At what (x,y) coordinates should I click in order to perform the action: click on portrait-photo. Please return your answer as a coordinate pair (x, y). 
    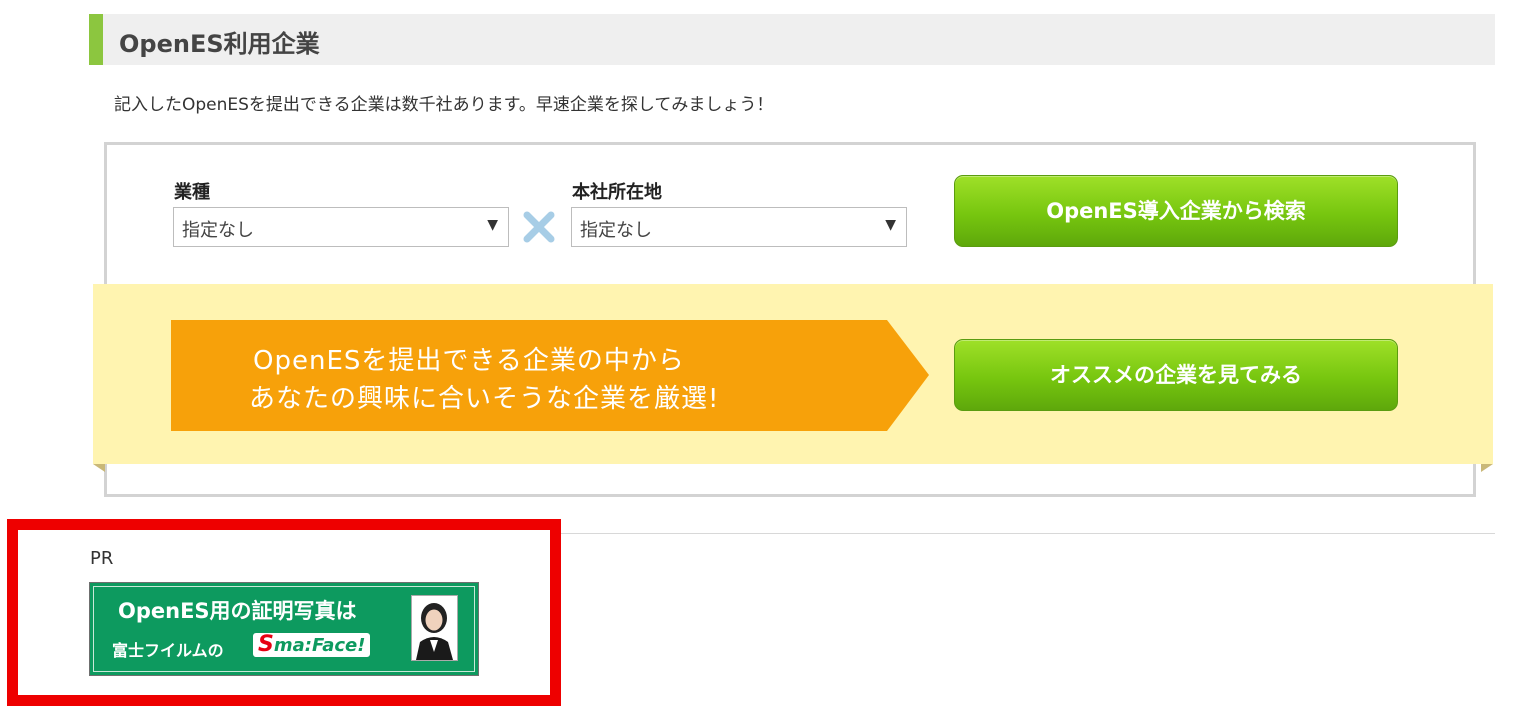
    Looking at the image, I should click on (434, 628).